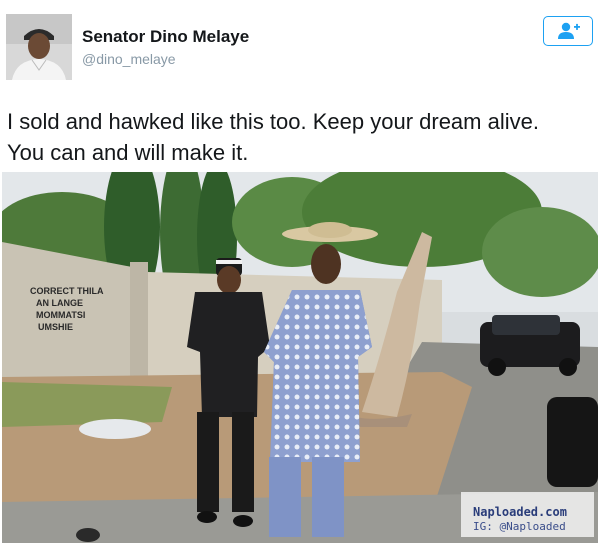 The height and width of the screenshot is (545, 600). What do you see at coordinates (55, 327) in the screenshot?
I see `wall-graffiti: UMSHIE` at bounding box center [55, 327].